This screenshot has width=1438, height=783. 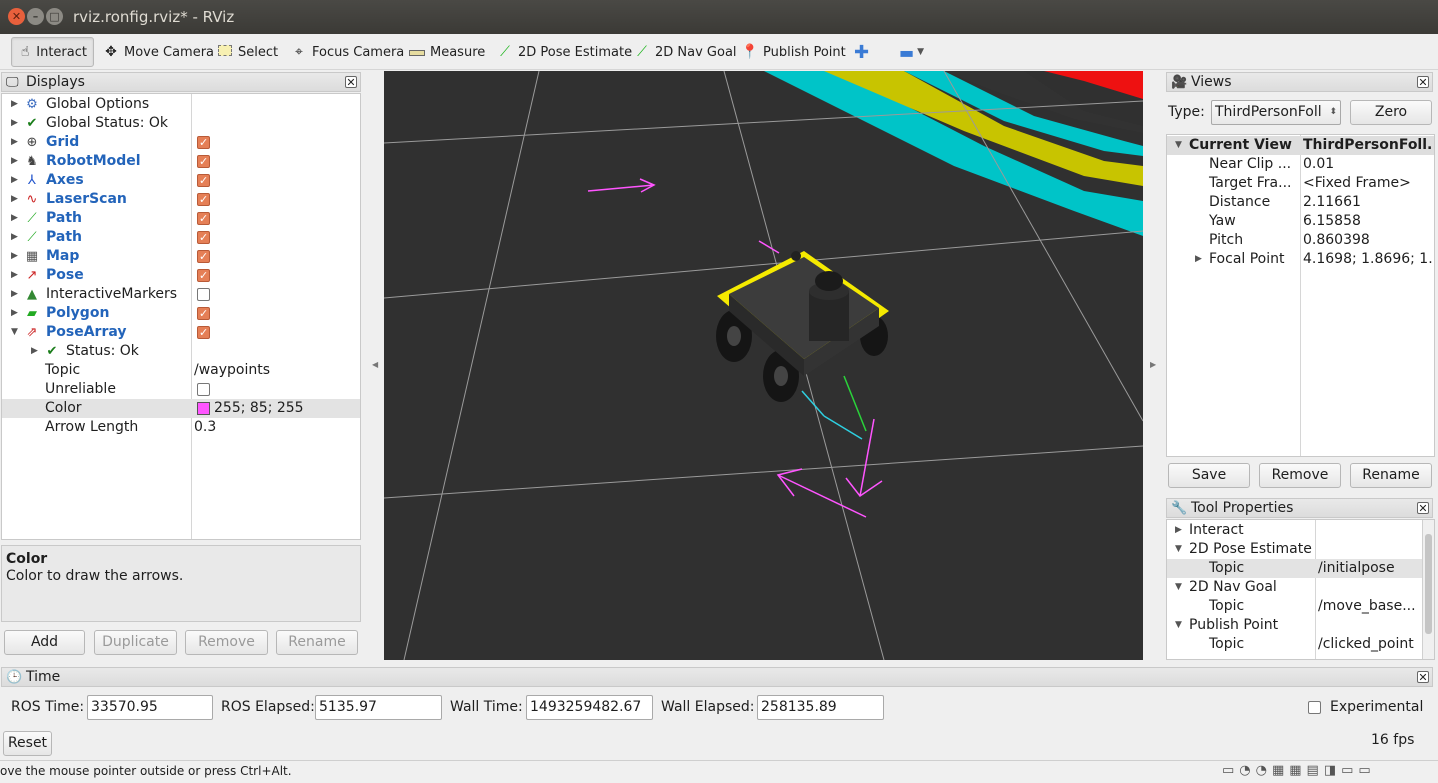 What do you see at coordinates (181, 427) in the screenshot?
I see `arrow-length-property-row: Arrow Length 0.3` at bounding box center [181, 427].